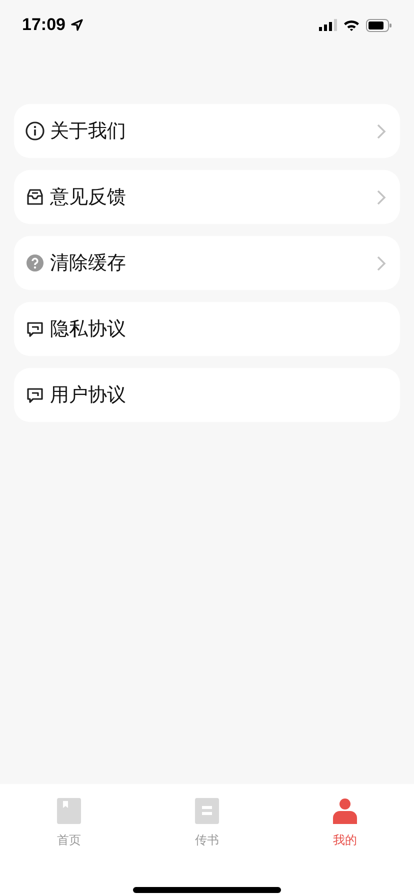 The width and height of the screenshot is (414, 896). I want to click on menu-item: 清除缓存, so click(207, 263).